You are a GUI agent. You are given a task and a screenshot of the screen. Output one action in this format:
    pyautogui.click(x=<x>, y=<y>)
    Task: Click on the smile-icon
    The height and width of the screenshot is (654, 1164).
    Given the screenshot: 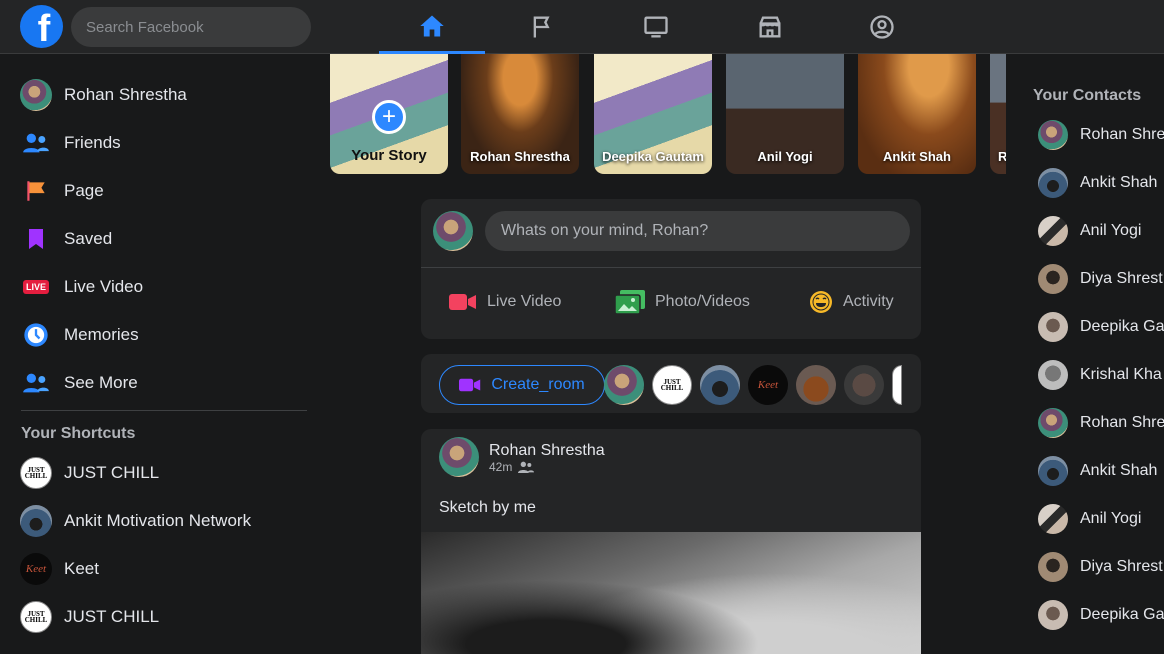 What is the action you would take?
    pyautogui.click(x=821, y=302)
    